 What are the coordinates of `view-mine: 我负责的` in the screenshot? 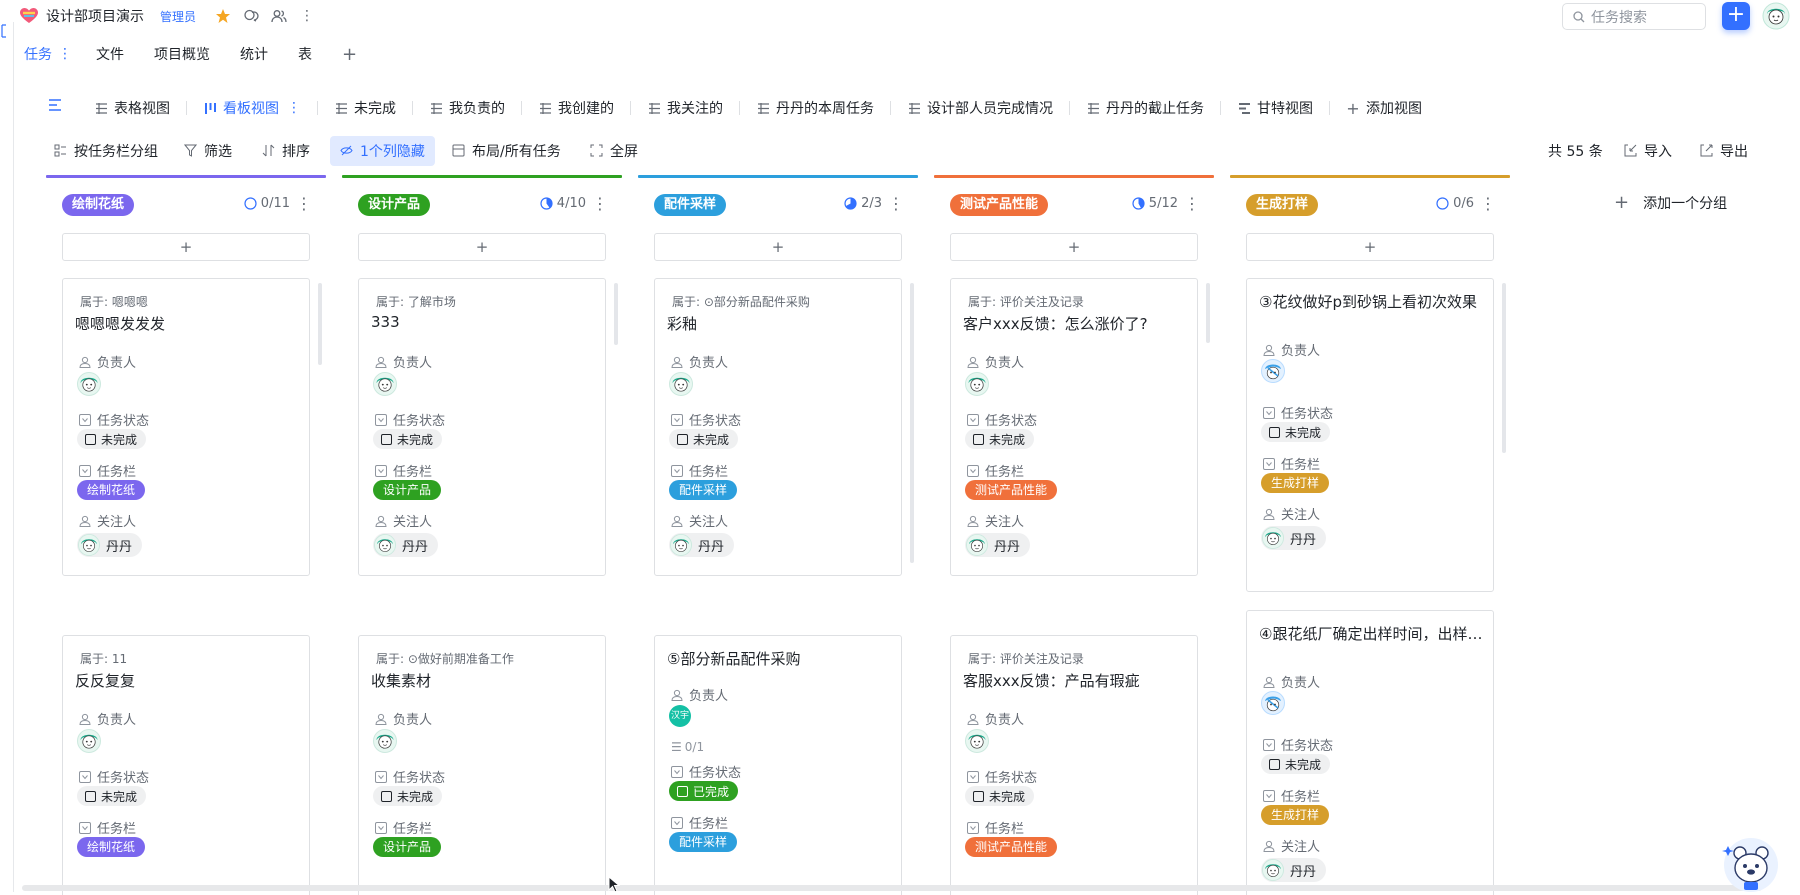 It's located at (467, 108).